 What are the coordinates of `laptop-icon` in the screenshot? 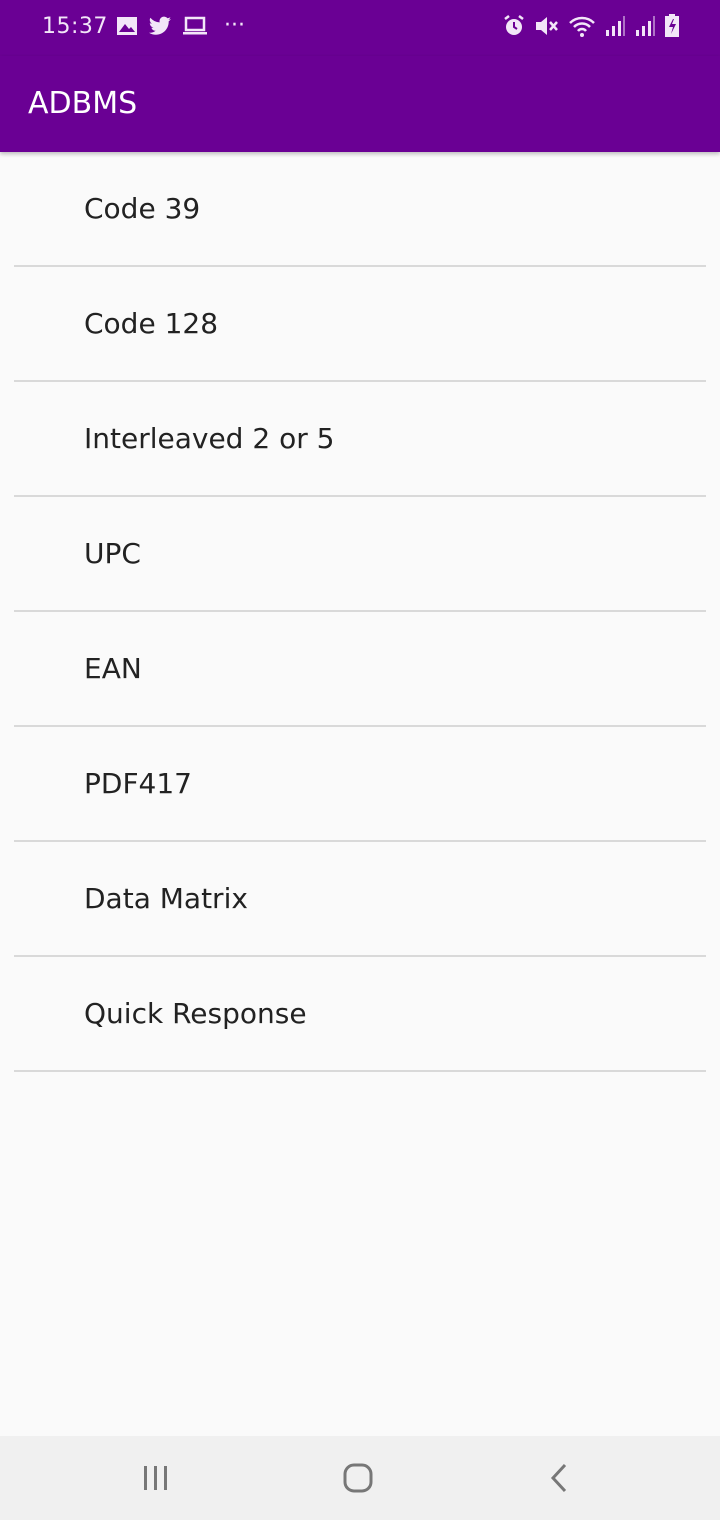 It's located at (195, 25).